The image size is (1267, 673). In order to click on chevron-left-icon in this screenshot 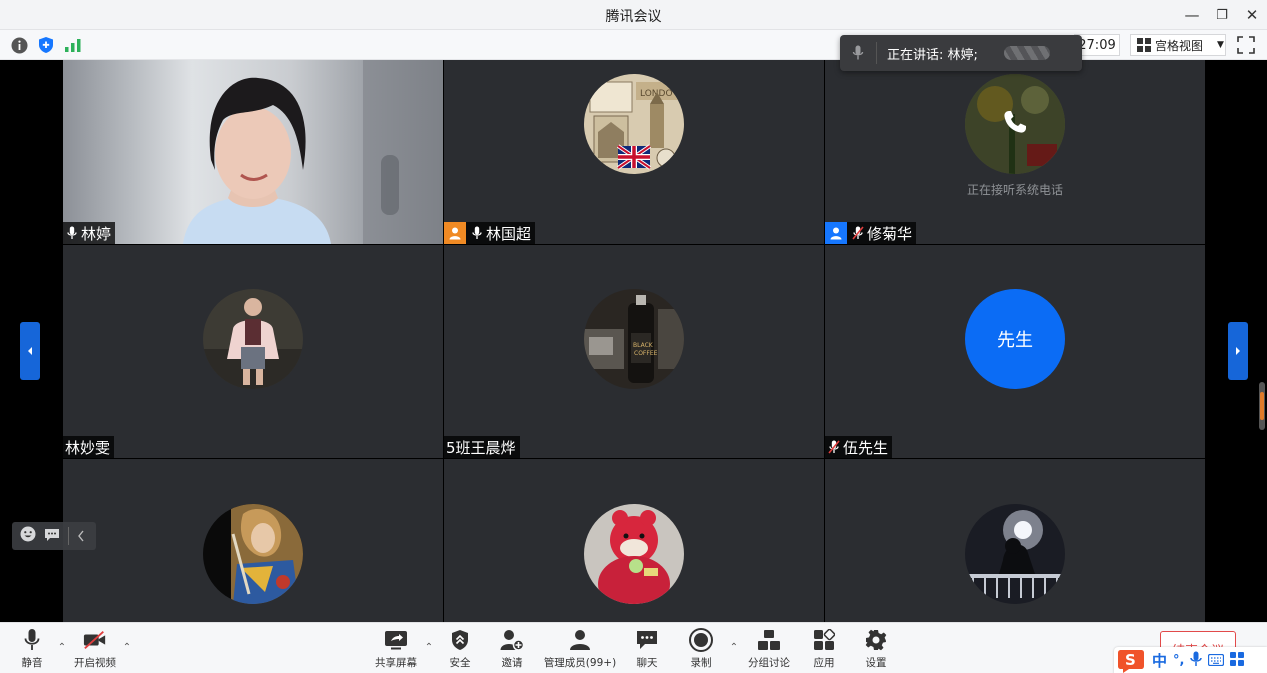, I will do `click(30, 351)`.